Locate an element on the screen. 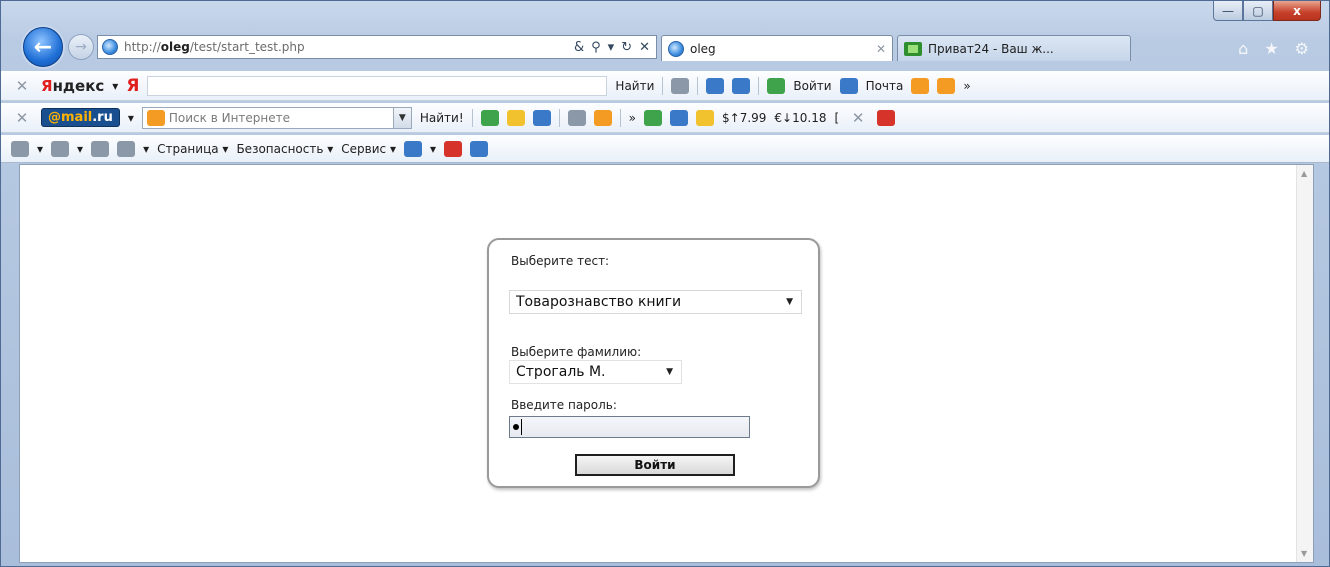 The image size is (1330, 567). forward-arrow-icon: → is located at coordinates (81, 47).